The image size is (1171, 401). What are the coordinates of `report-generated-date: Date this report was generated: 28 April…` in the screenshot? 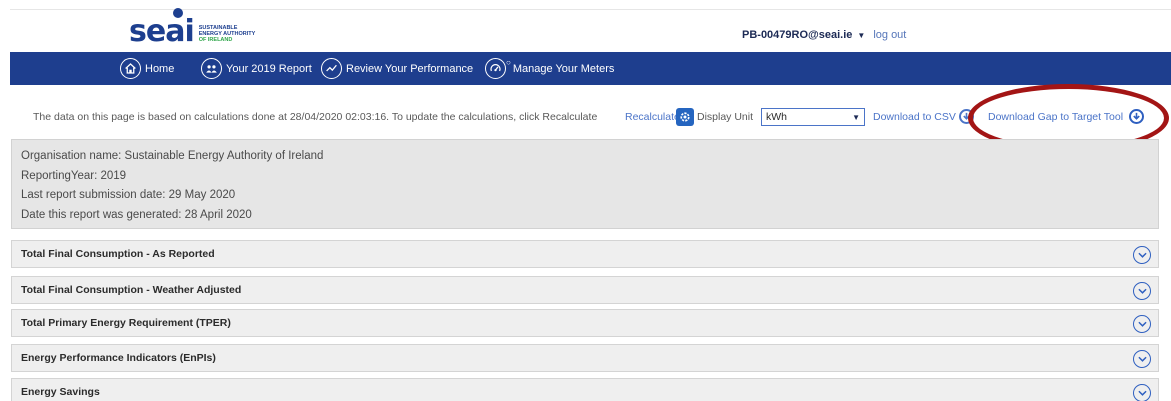 It's located at (136, 214).